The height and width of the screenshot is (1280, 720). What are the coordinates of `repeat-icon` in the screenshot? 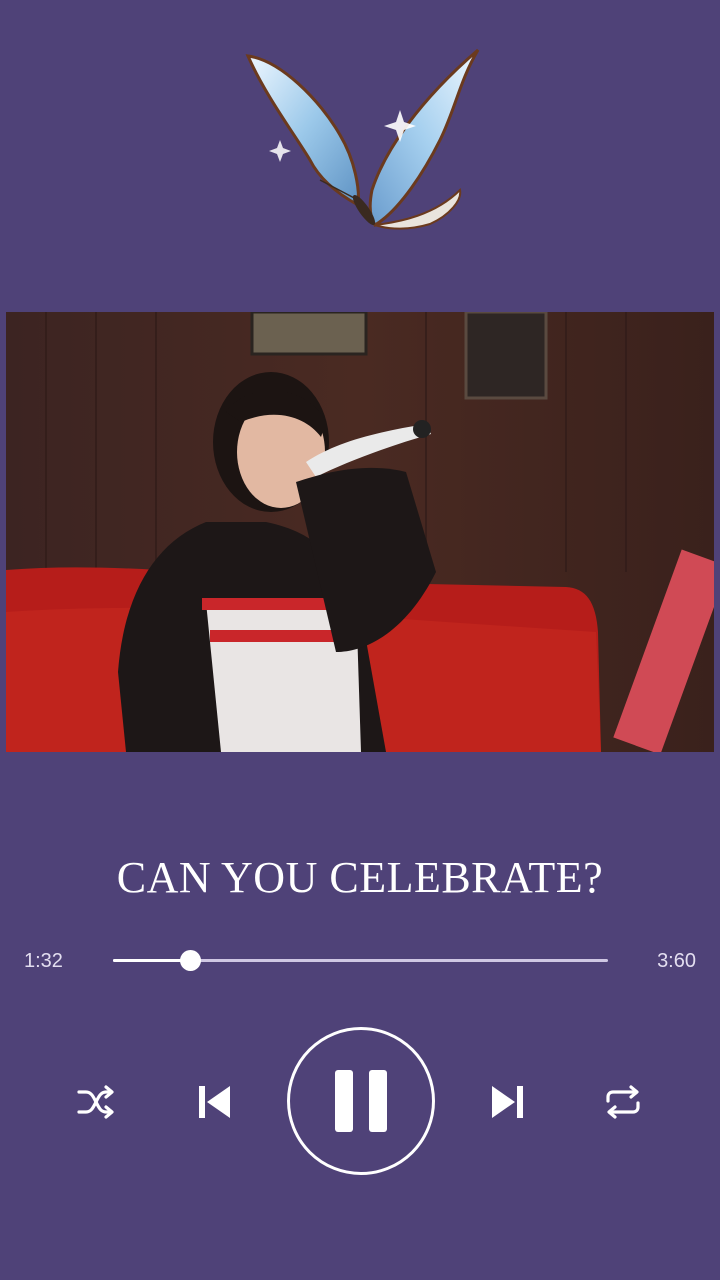 It's located at (623, 1102).